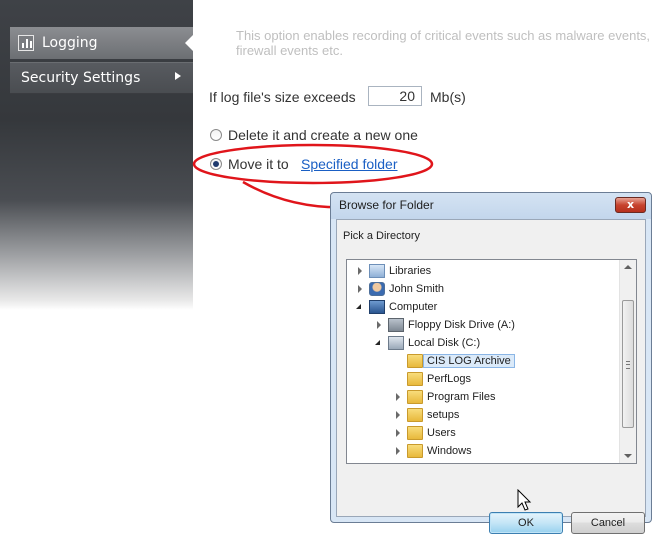 Image resolution: width=654 pixels, height=534 pixels. I want to click on local-disk-icon, so click(396, 343).